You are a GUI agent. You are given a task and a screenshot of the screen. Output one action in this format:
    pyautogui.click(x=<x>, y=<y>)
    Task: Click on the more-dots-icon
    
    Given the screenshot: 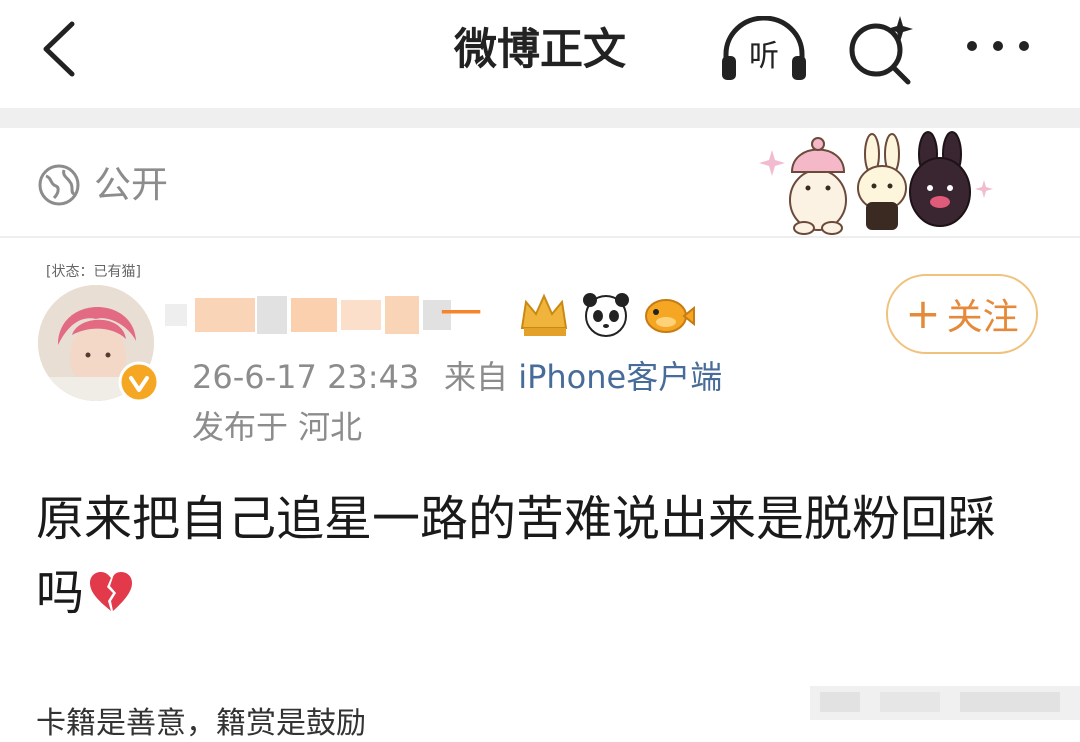 What is the action you would take?
    pyautogui.click(x=998, y=46)
    